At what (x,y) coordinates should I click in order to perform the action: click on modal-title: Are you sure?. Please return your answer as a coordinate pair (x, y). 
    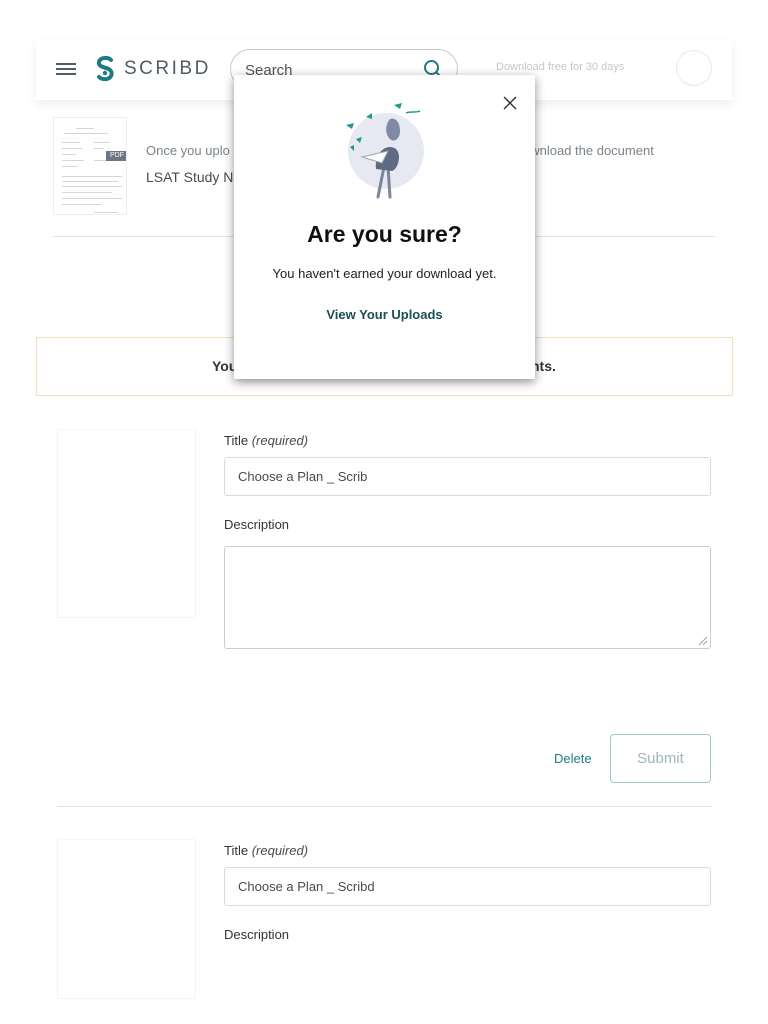
    Looking at the image, I should click on (384, 234).